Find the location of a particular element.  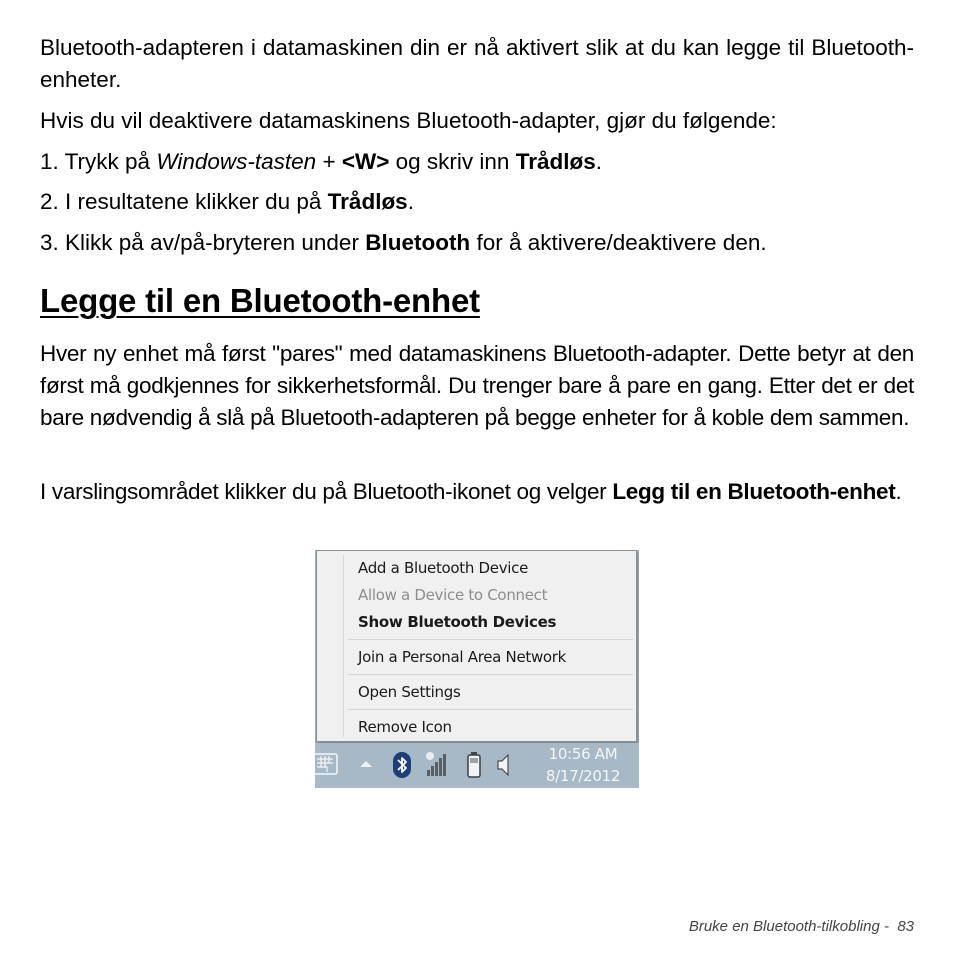

step-text: I resultatene klikker du på is located at coordinates (196, 201).